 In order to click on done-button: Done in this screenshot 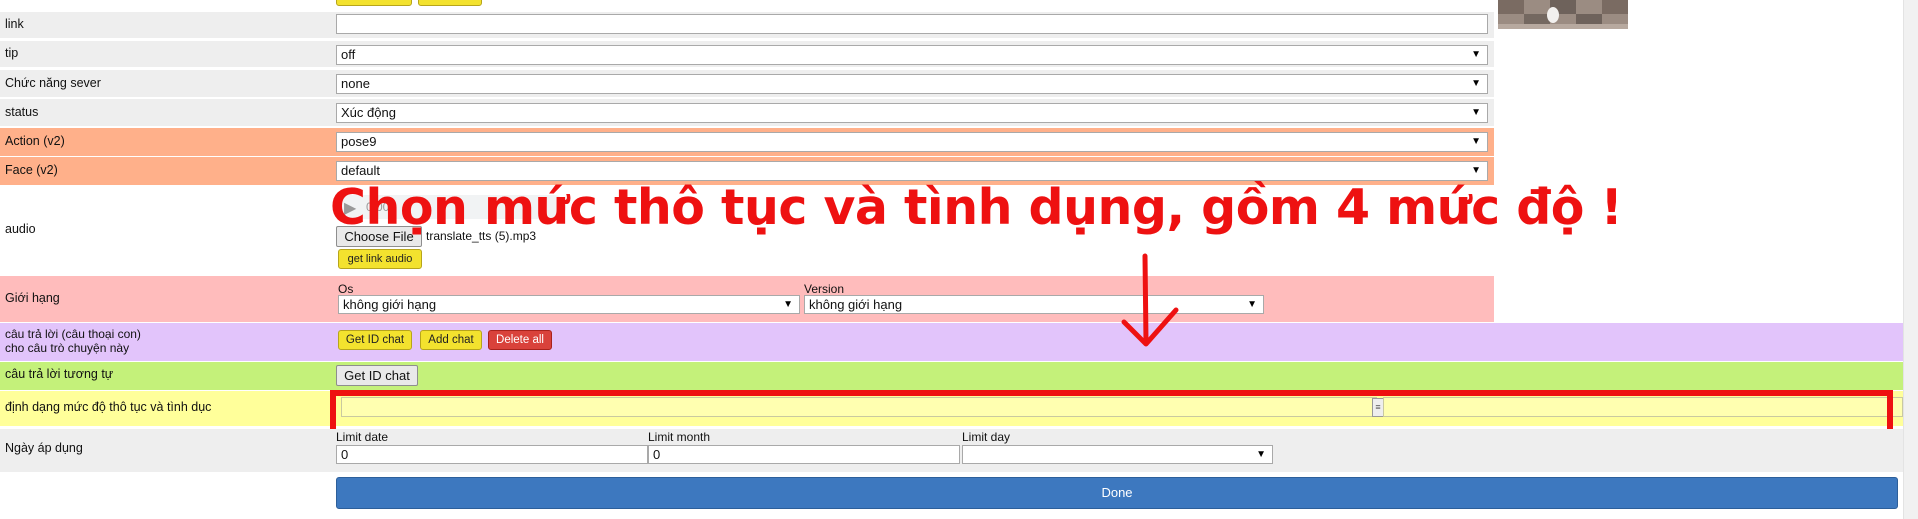, I will do `click(1117, 493)`.